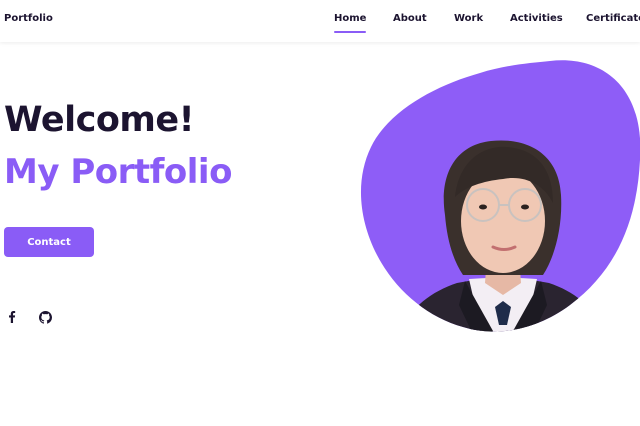 Image resolution: width=640 pixels, height=426 pixels. I want to click on portfolio-subtitle: My Portfolio, so click(118, 172).